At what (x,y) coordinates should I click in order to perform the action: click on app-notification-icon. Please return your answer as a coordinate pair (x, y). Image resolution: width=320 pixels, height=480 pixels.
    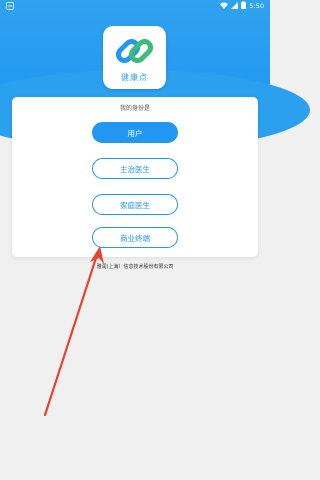
    Looking at the image, I should click on (10, 6).